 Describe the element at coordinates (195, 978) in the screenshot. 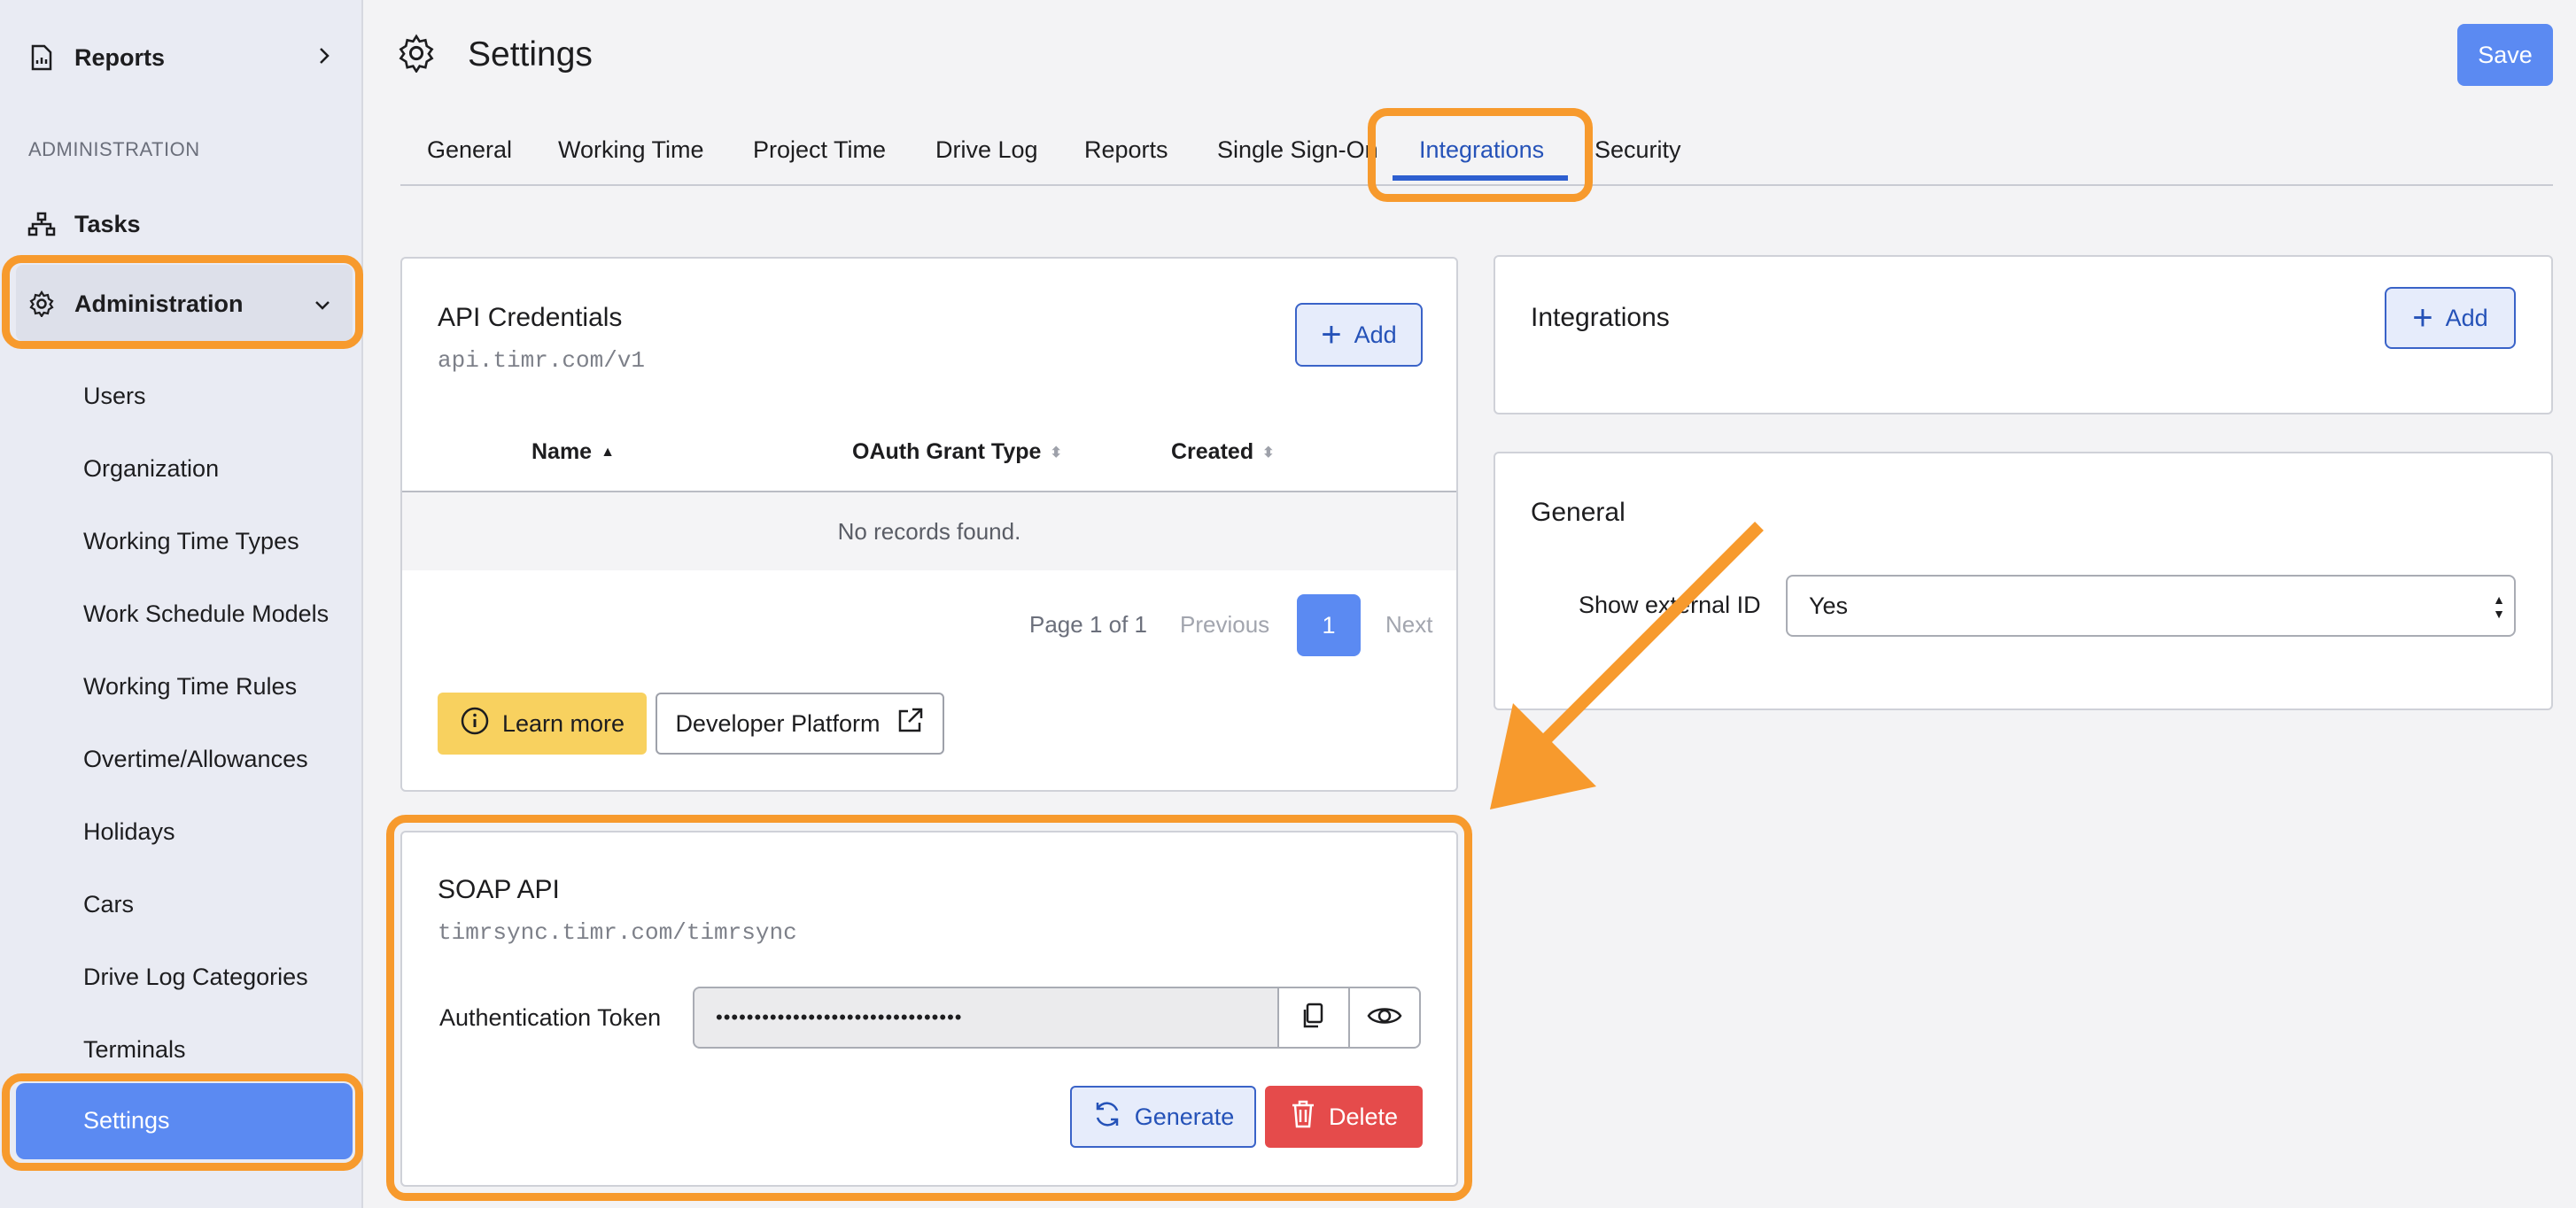

I see `sidebar-item-drive-log-categories: Drive Log Categories` at that location.